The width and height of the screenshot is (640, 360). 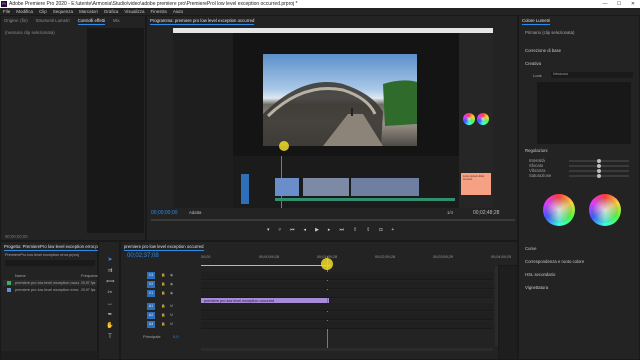 I want to click on menu-item-file: File, so click(x=6, y=11).